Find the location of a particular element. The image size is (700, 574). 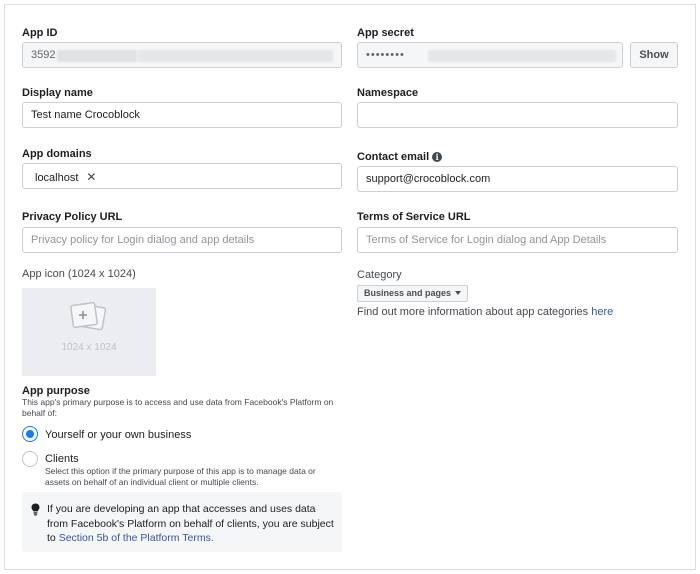

app-id-label: App ID is located at coordinates (40, 33).